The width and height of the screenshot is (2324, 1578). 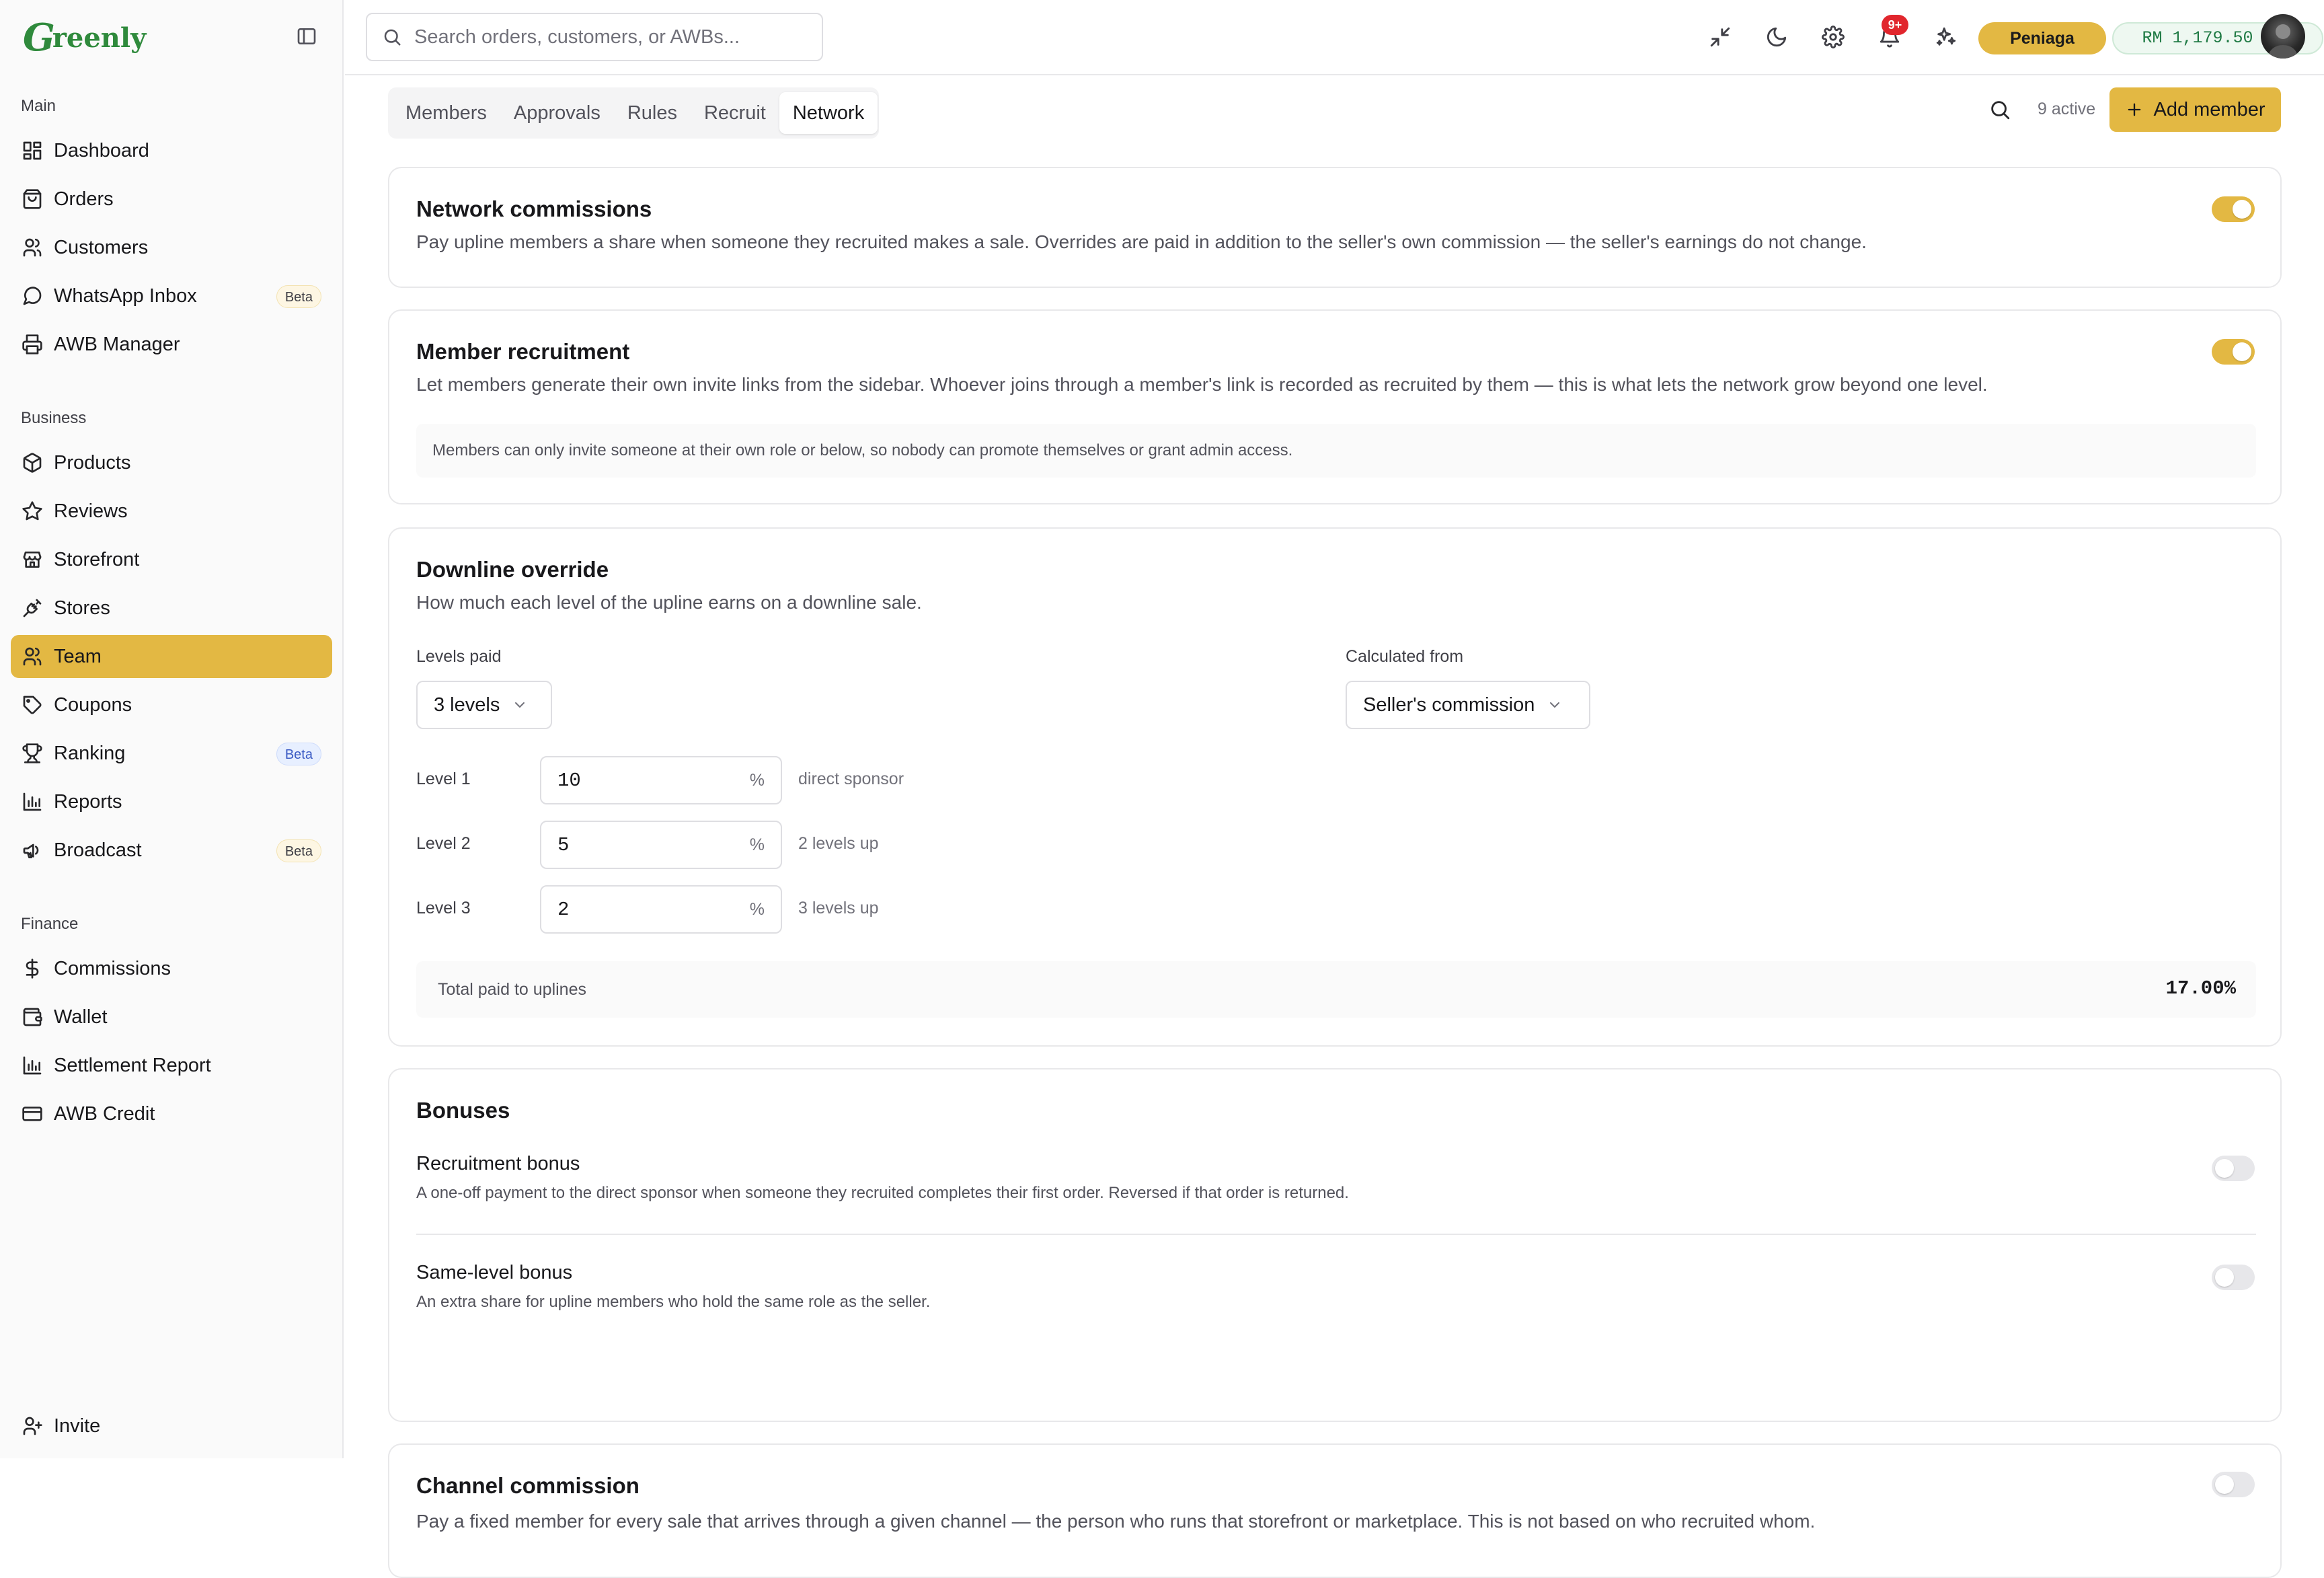 I want to click on sidebar-item-orders: Orders, so click(x=172, y=199).